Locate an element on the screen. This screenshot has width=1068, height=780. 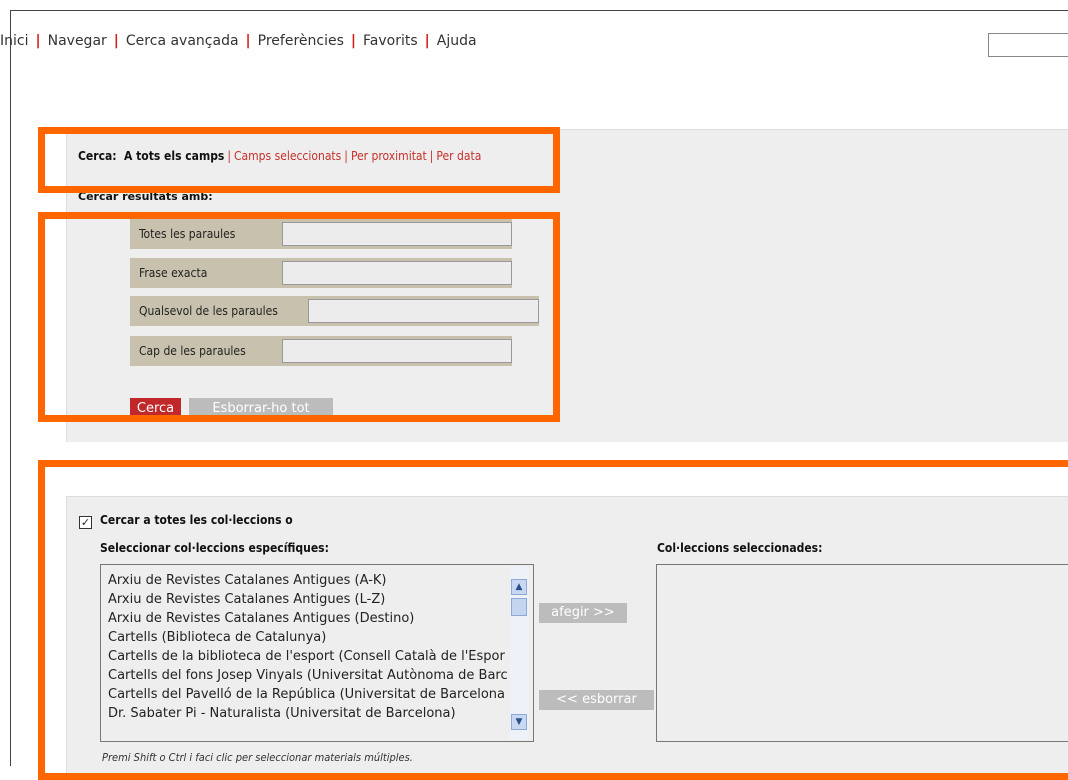
nav-ajuda: Ajuda is located at coordinates (457, 41).